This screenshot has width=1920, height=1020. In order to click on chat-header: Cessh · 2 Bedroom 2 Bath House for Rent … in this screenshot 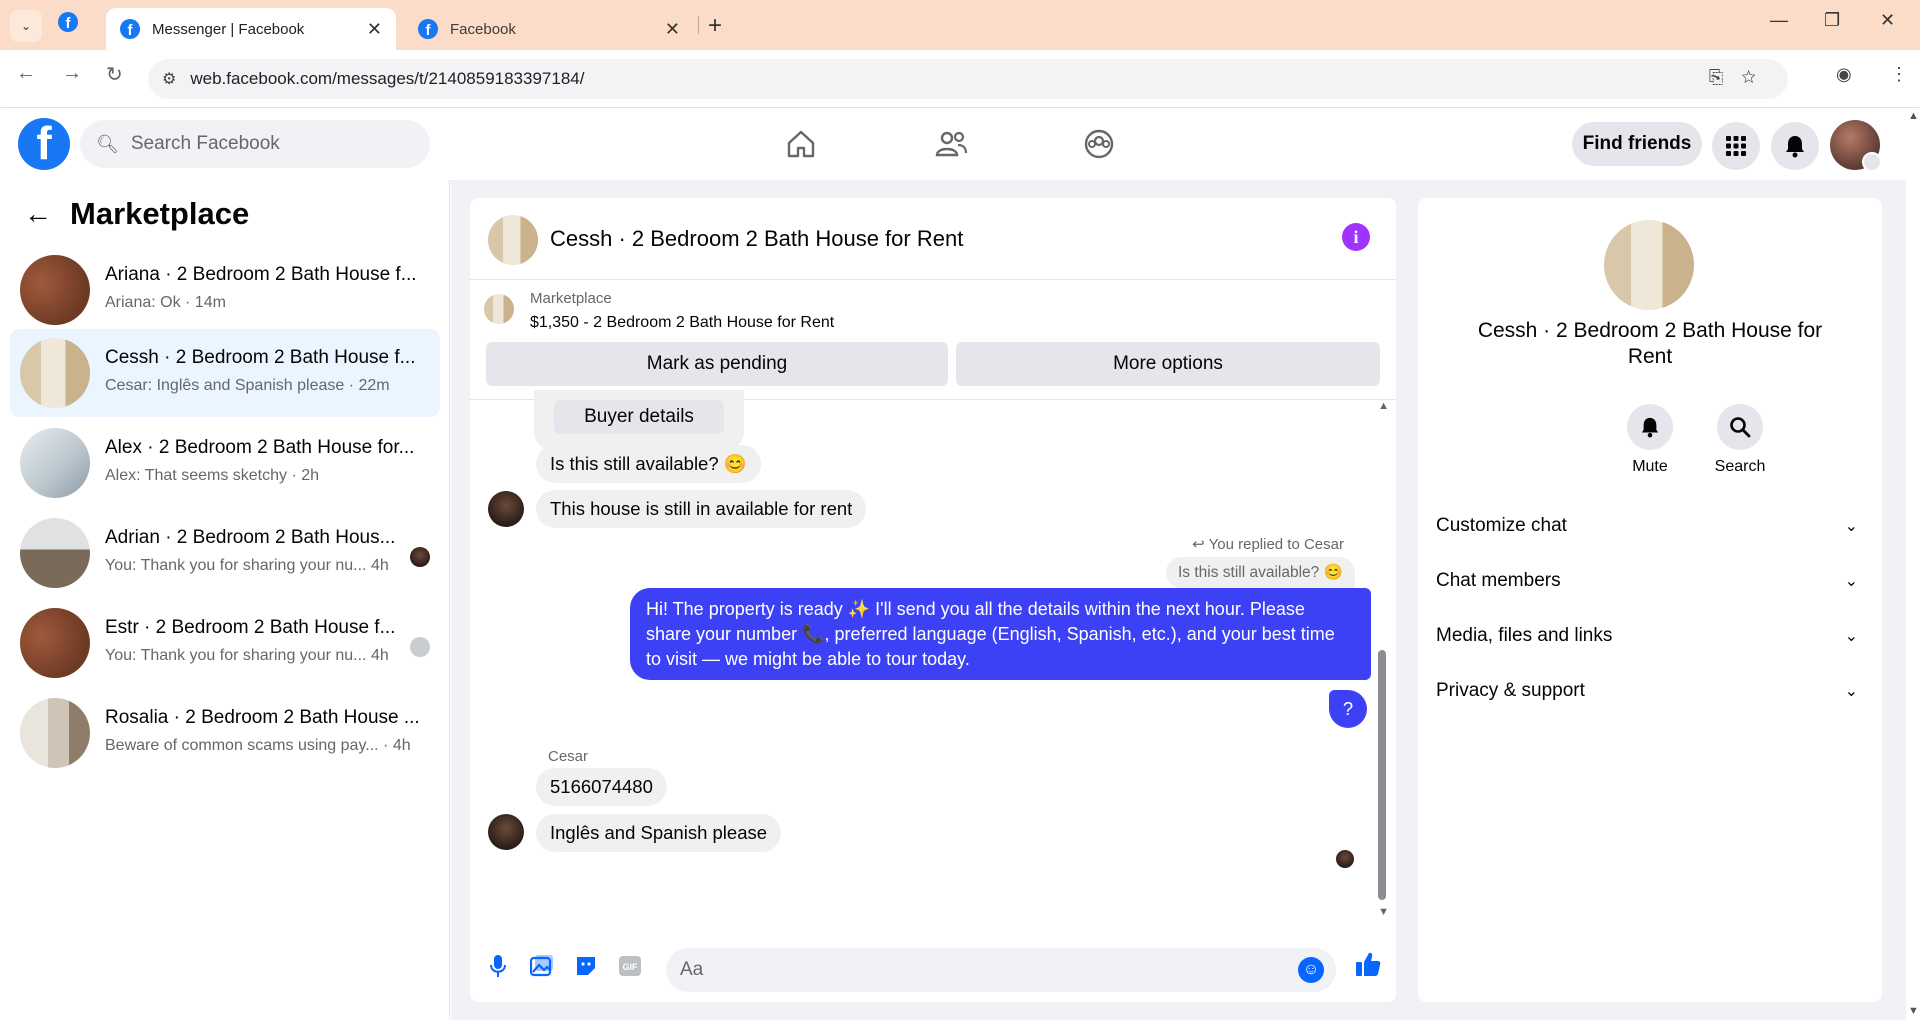, I will do `click(933, 239)`.